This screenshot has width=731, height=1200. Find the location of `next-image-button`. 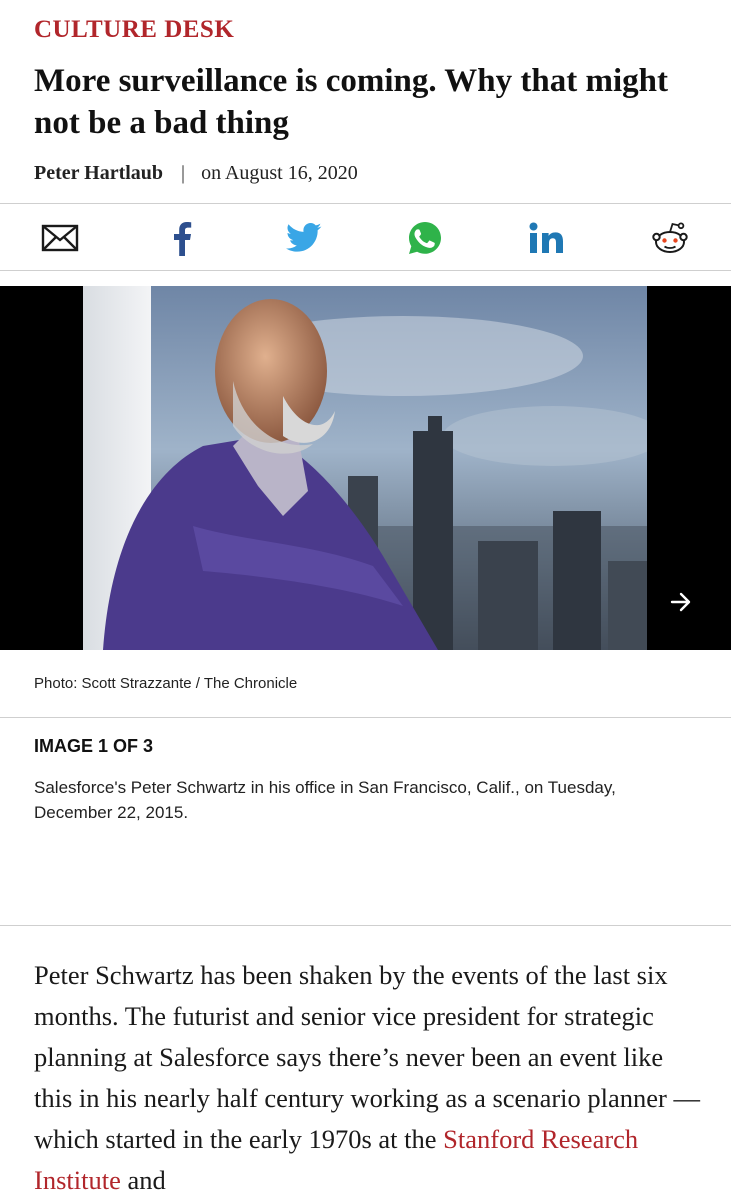

next-image-button is located at coordinates (681, 602).